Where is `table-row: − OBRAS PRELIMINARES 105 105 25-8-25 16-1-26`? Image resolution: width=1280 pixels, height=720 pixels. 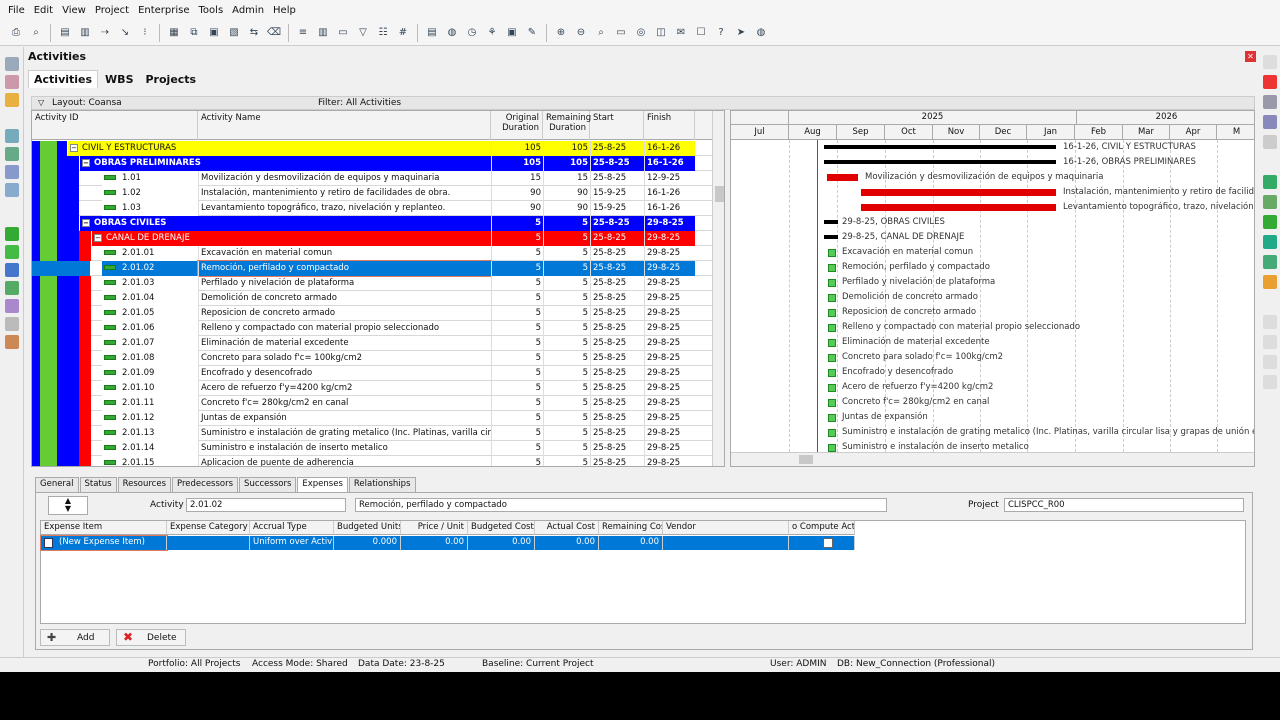
table-row: − OBRAS PRELIMINARES 105 105 25-8-25 16-1-26 is located at coordinates (378, 163).